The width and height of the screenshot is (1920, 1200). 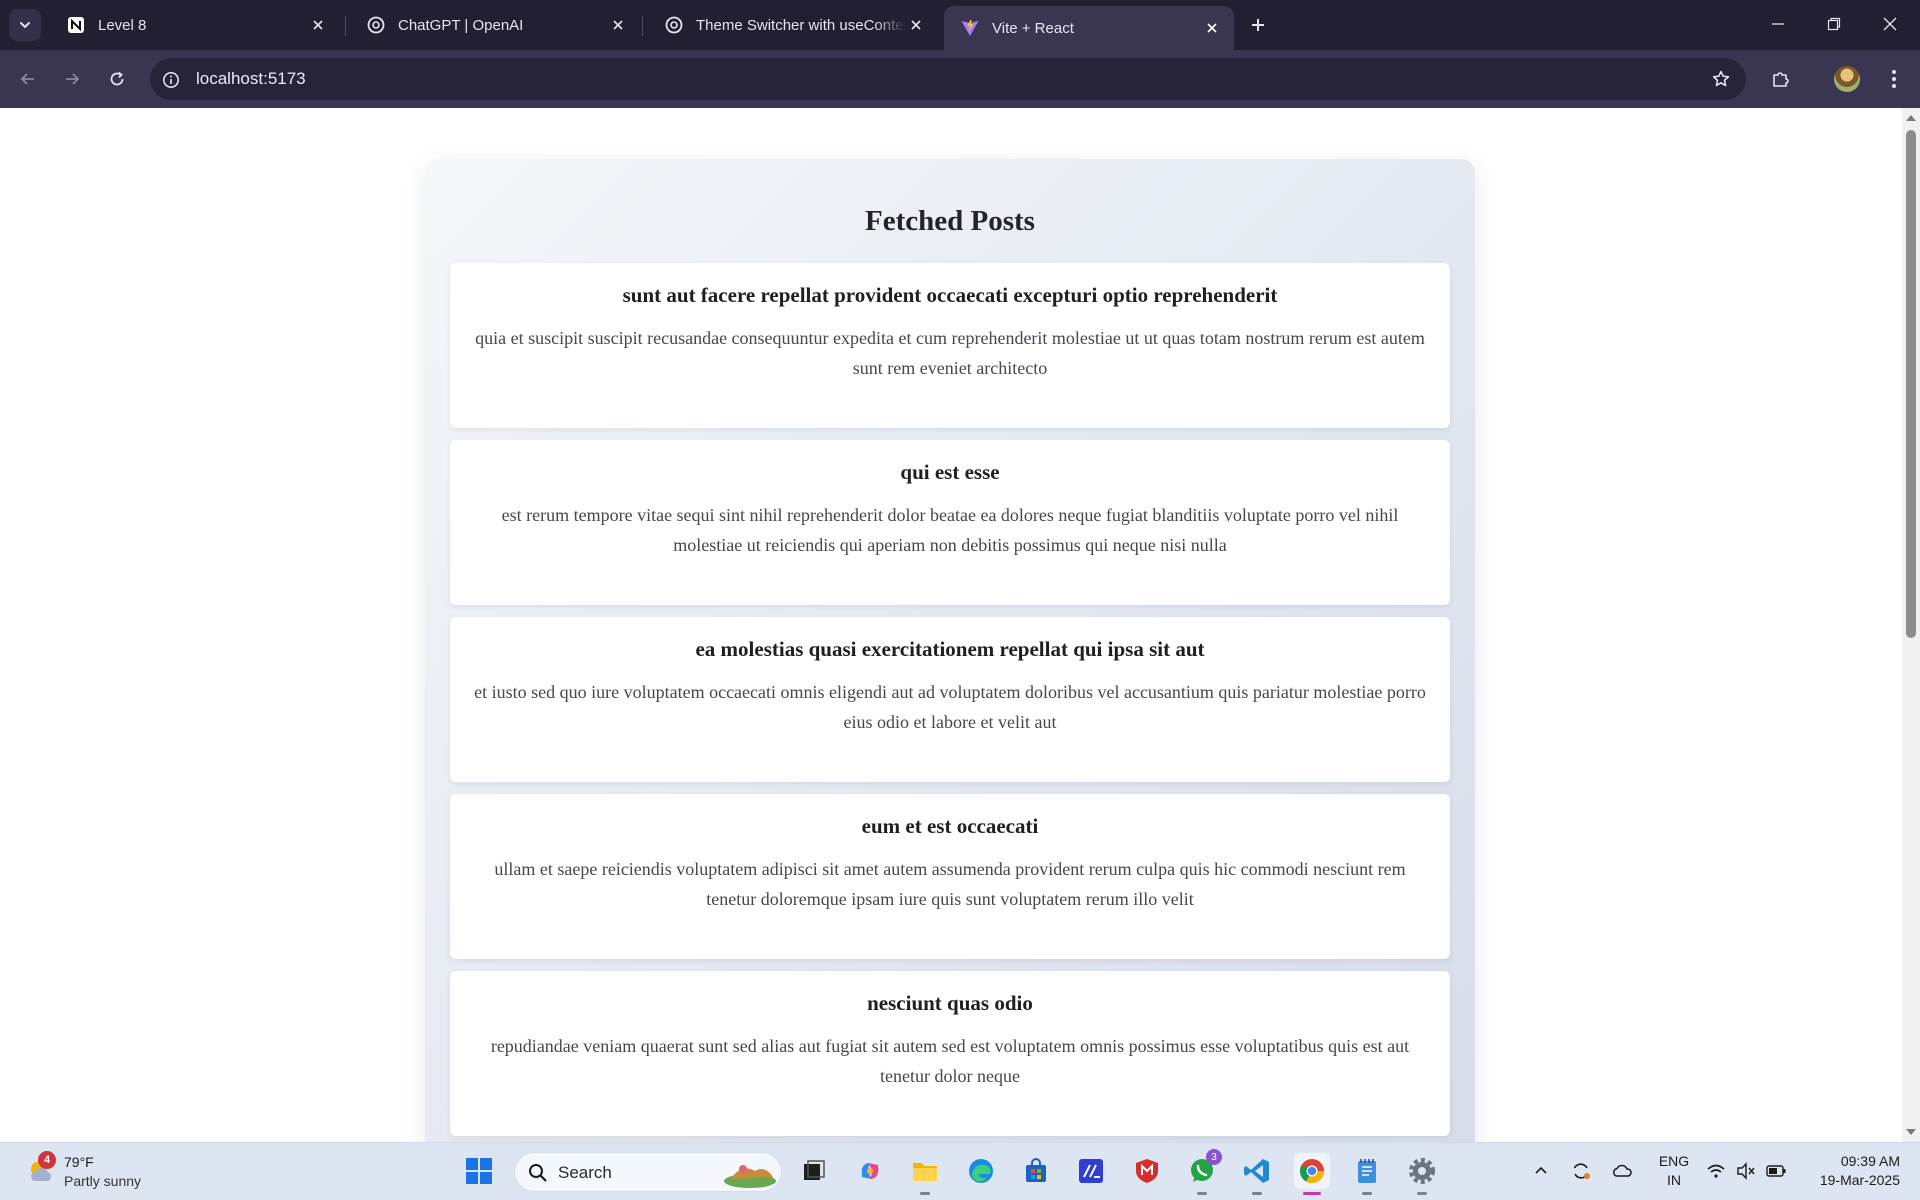 What do you see at coordinates (79, 1162) in the screenshot?
I see `weather-temp: 79°F` at bounding box center [79, 1162].